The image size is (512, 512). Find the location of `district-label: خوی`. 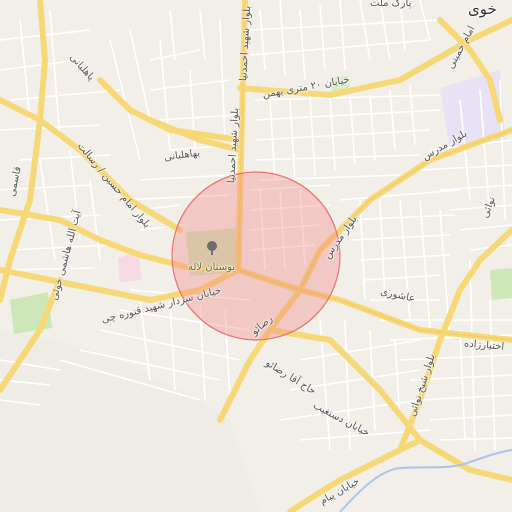

district-label: خوی is located at coordinates (482, 9).